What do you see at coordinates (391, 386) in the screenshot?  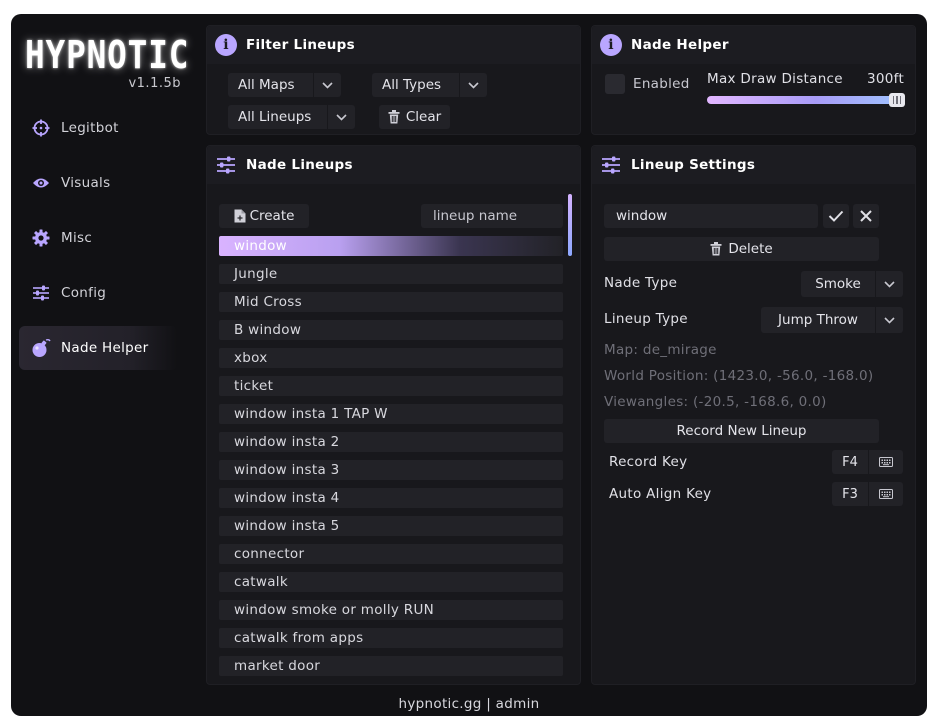 I see `lineup-list-item: ticket` at bounding box center [391, 386].